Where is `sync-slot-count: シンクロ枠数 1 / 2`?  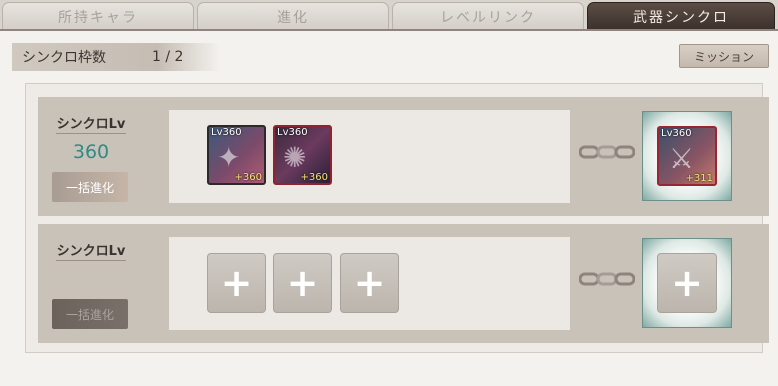 sync-slot-count: シンクロ枠数 1 / 2 is located at coordinates (116, 57).